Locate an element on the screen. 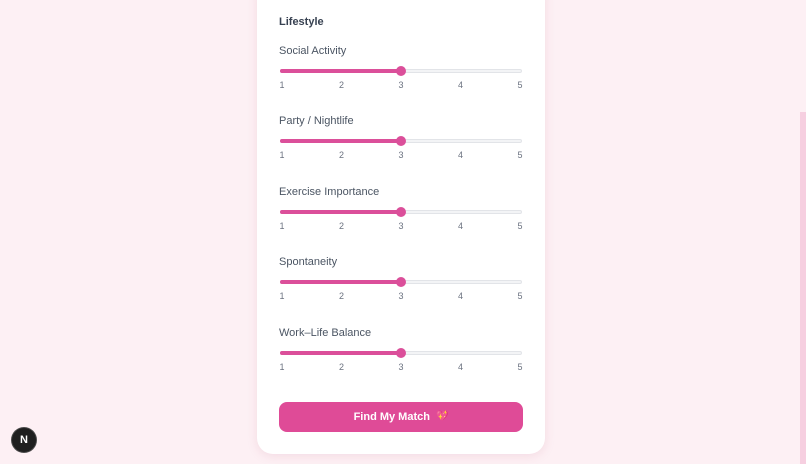  slider-label: Social Activity is located at coordinates (313, 51).